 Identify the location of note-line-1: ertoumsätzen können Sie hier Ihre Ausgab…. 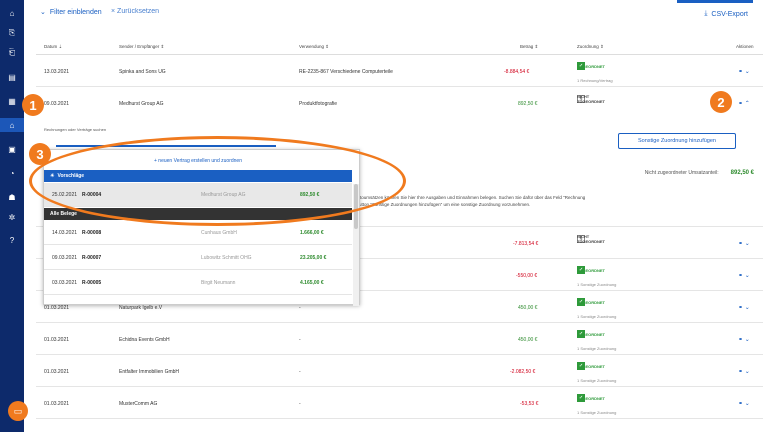
(471, 197).